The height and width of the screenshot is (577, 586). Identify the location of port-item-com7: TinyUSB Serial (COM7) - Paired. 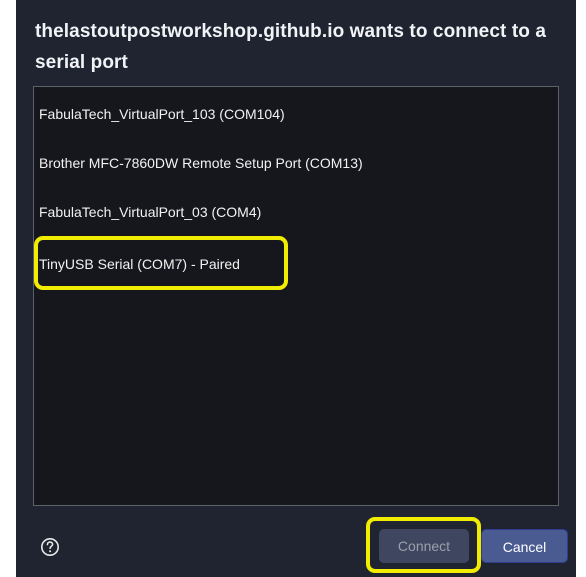
(296, 264).